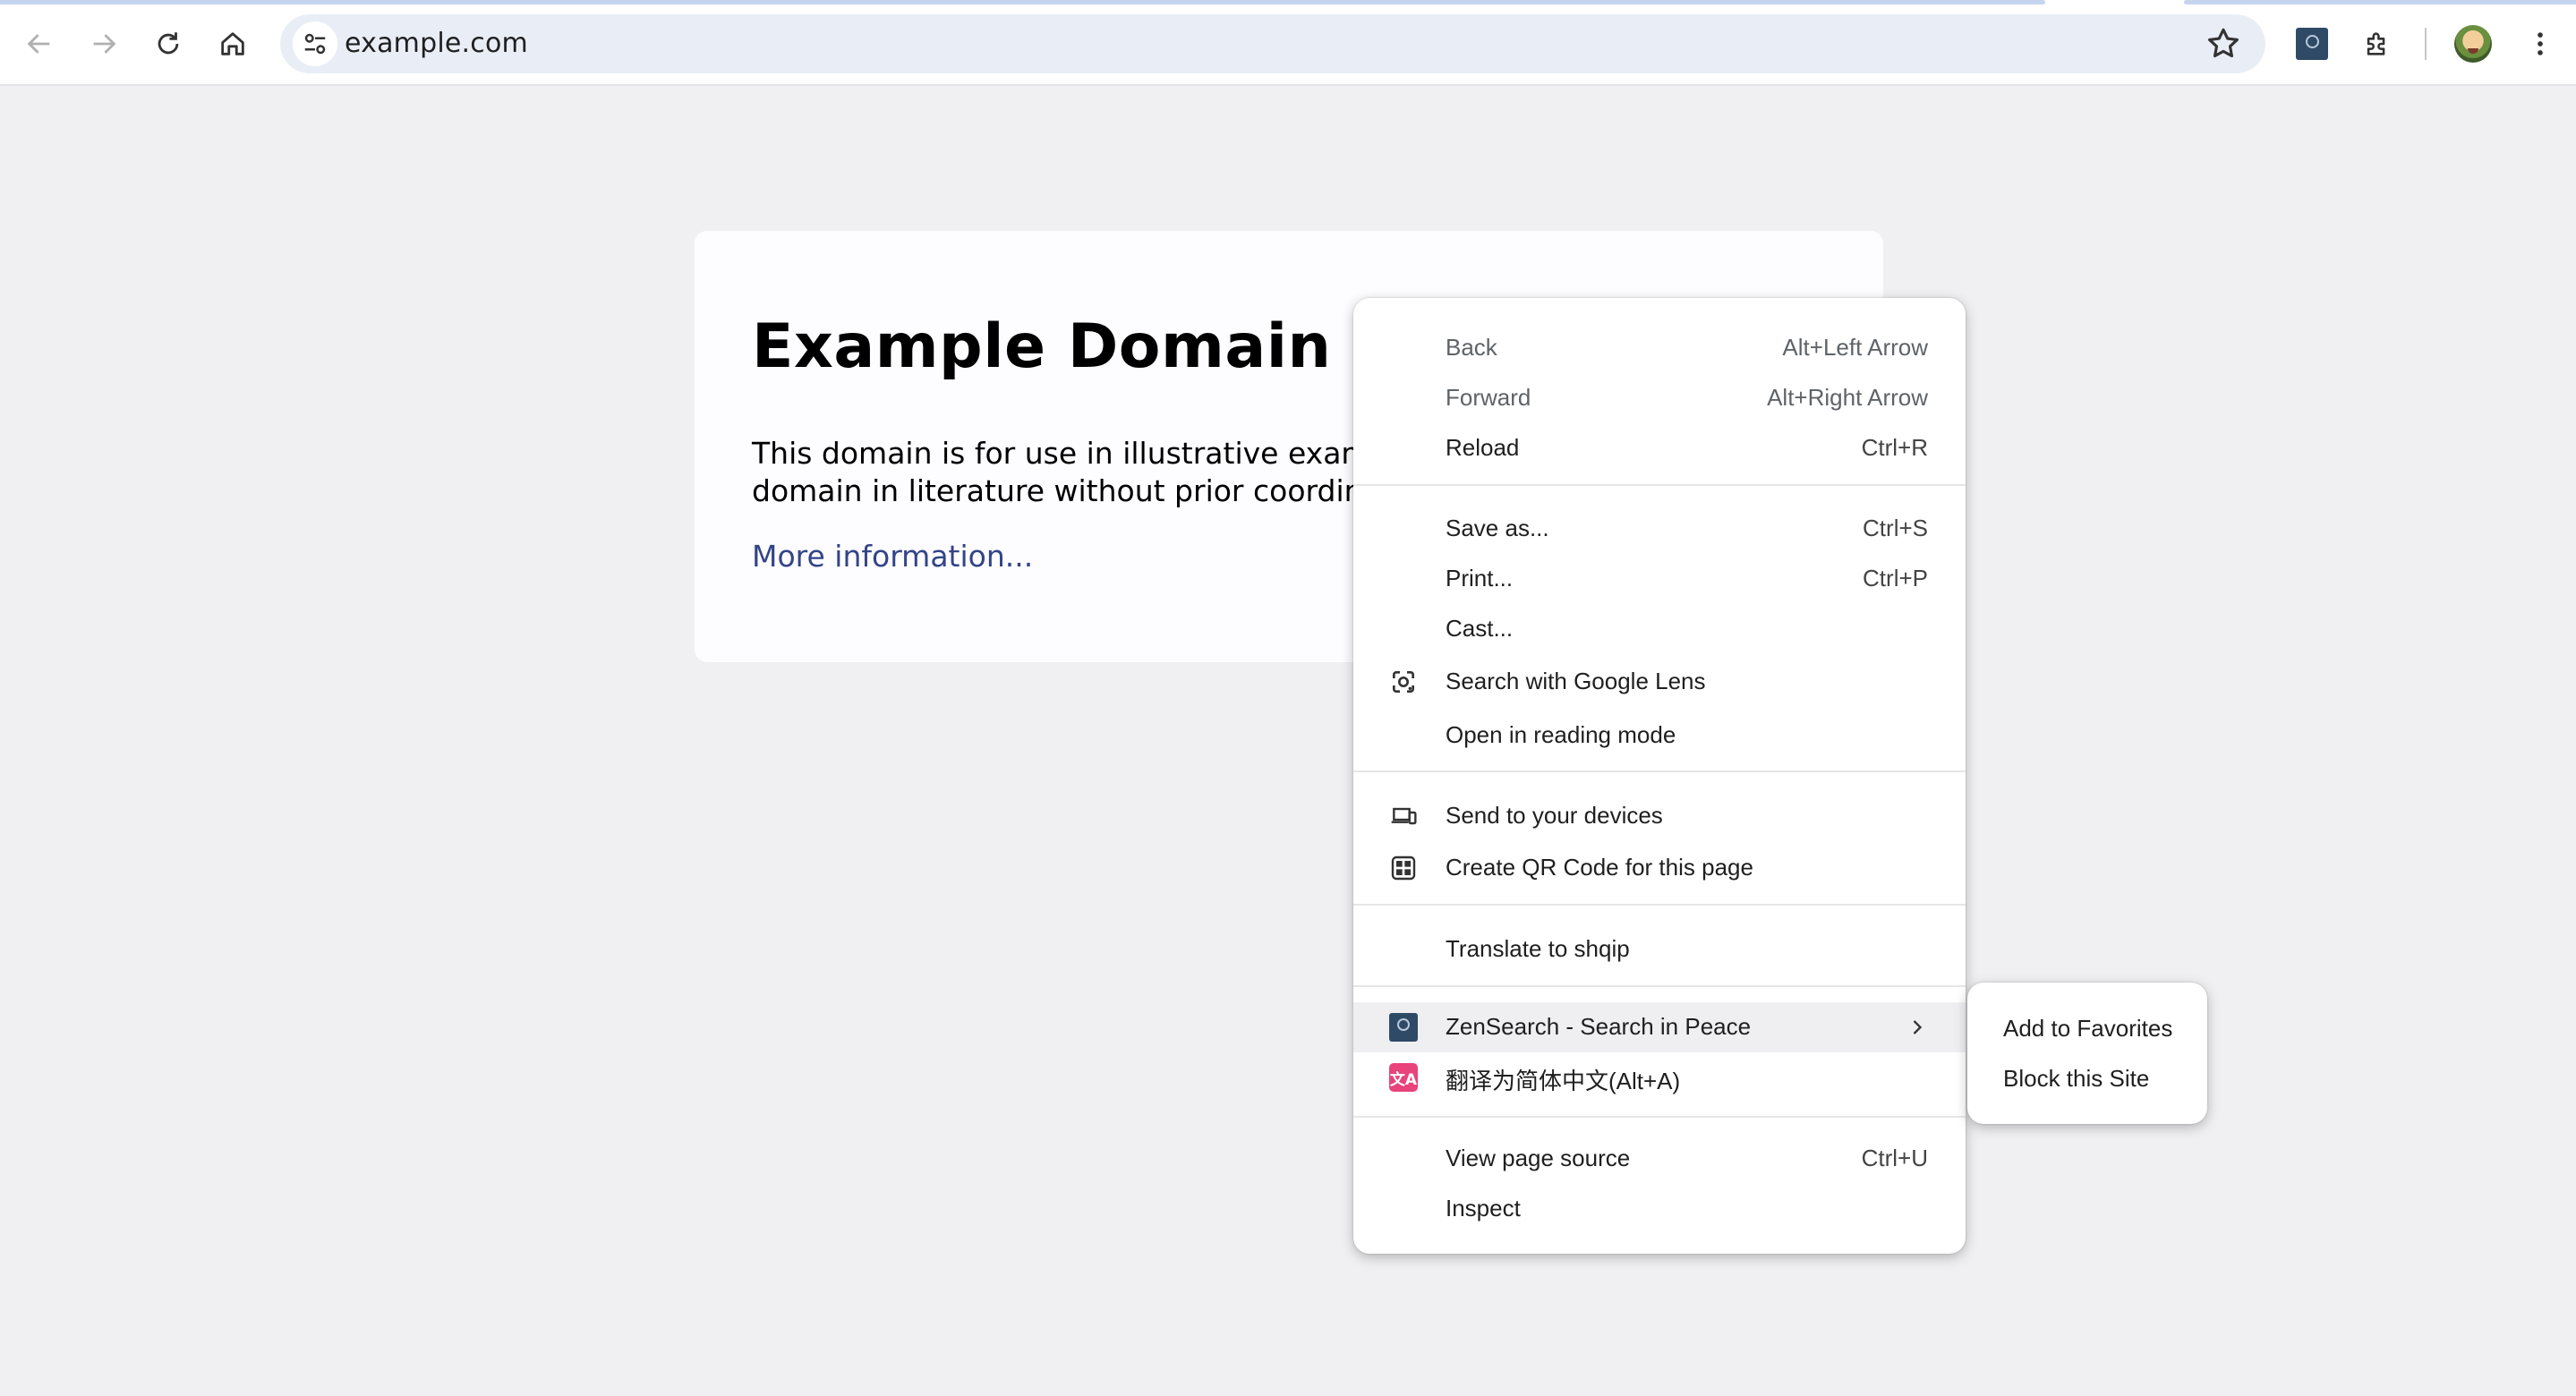  What do you see at coordinates (2223, 44) in the screenshot?
I see `bookmark-star-icon` at bounding box center [2223, 44].